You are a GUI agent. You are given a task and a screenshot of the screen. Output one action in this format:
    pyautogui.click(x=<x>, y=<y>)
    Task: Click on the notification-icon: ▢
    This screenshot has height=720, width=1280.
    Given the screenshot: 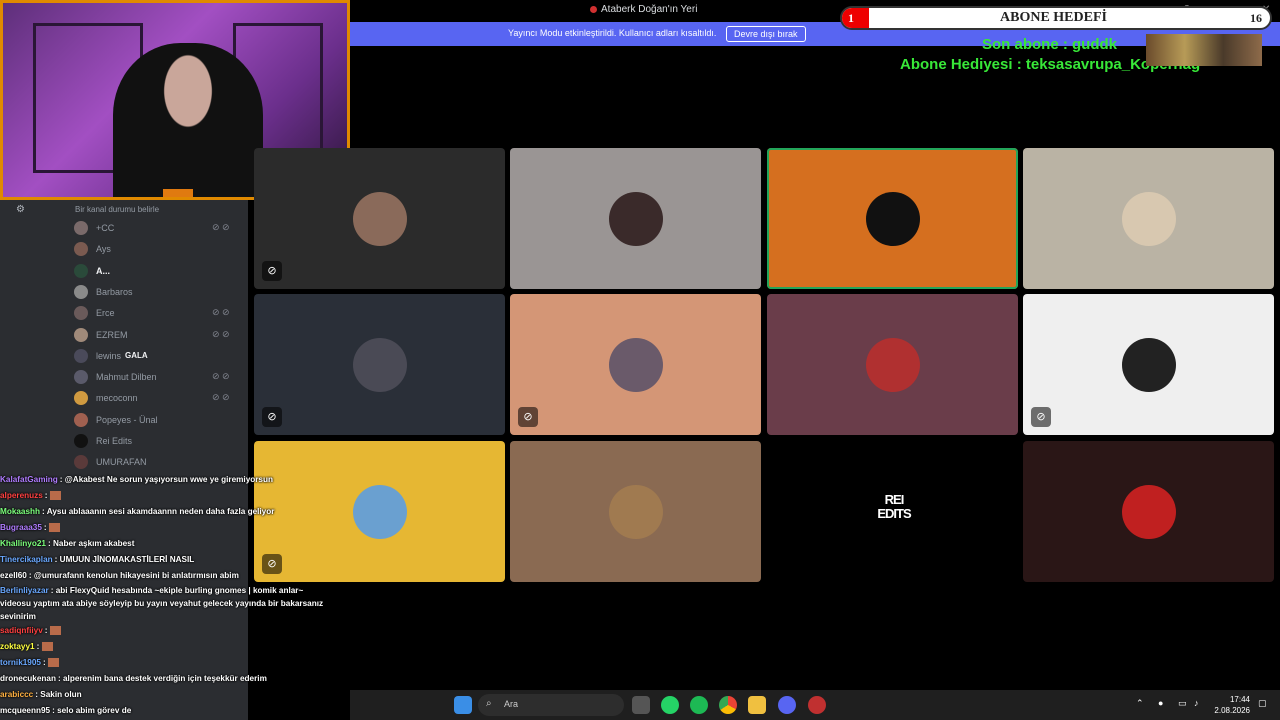 What is the action you would take?
    pyautogui.click(x=1262, y=703)
    